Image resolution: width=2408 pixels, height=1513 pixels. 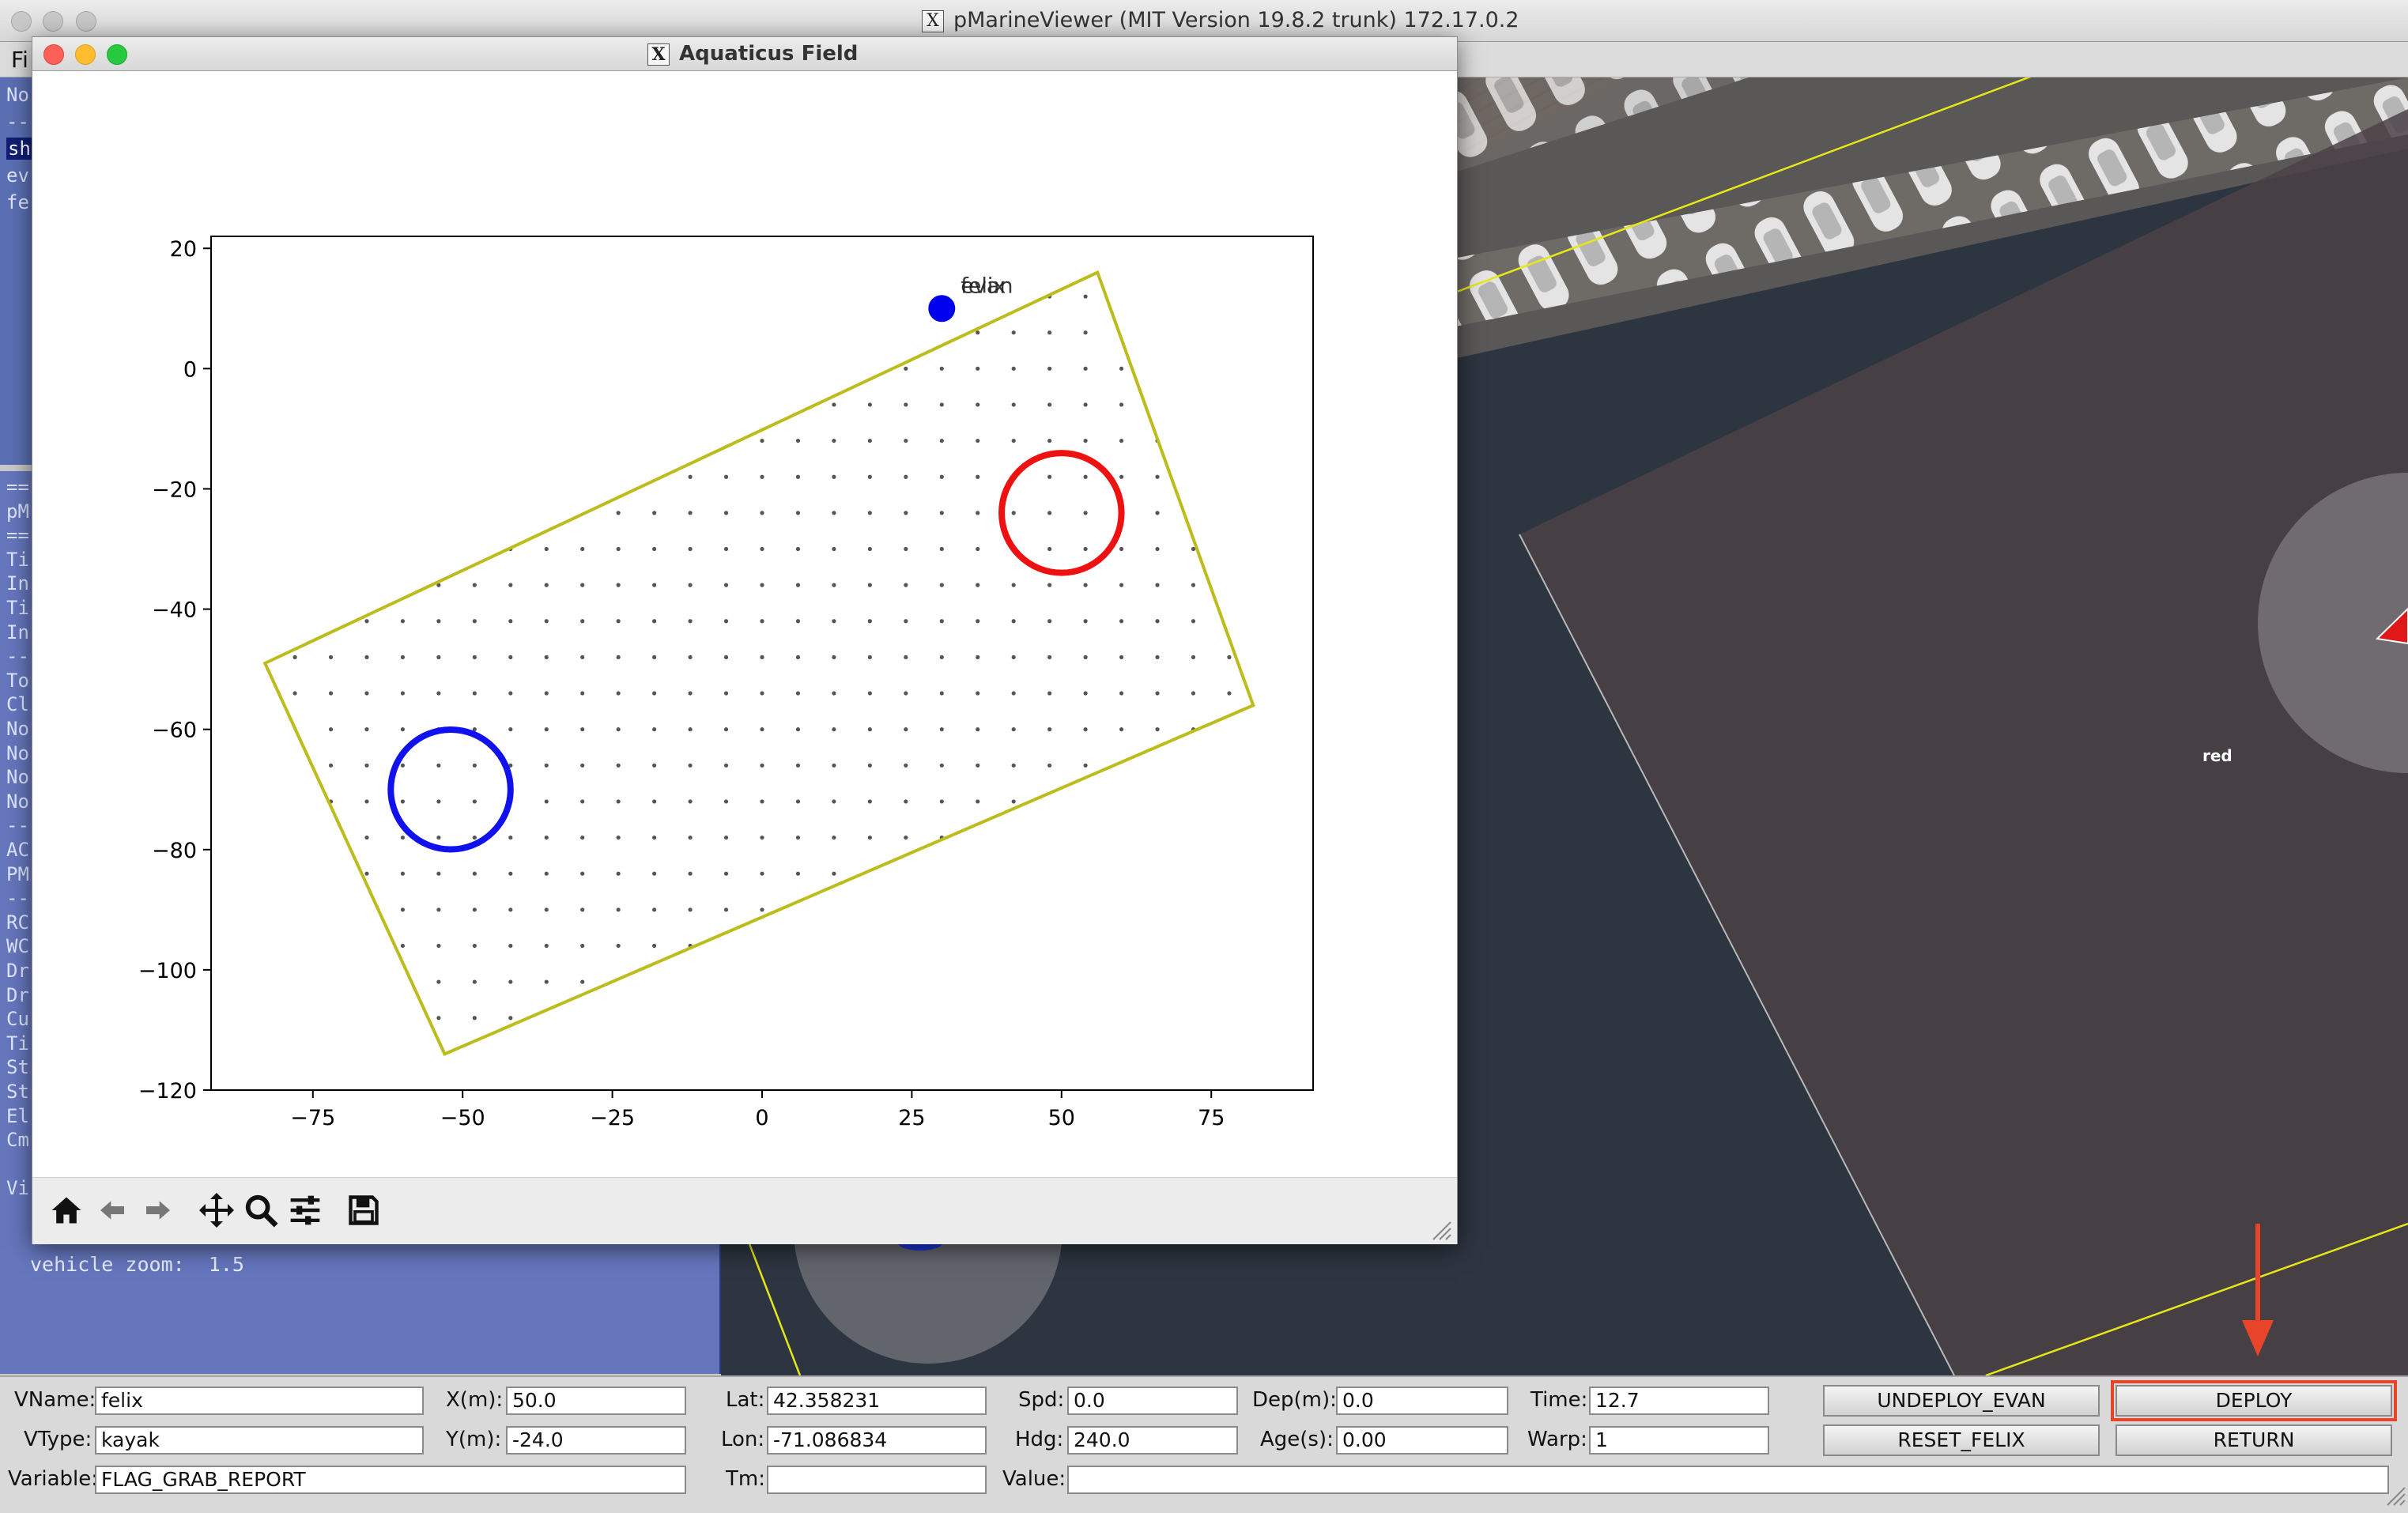 I want to click on close-window-button, so click(x=21, y=22).